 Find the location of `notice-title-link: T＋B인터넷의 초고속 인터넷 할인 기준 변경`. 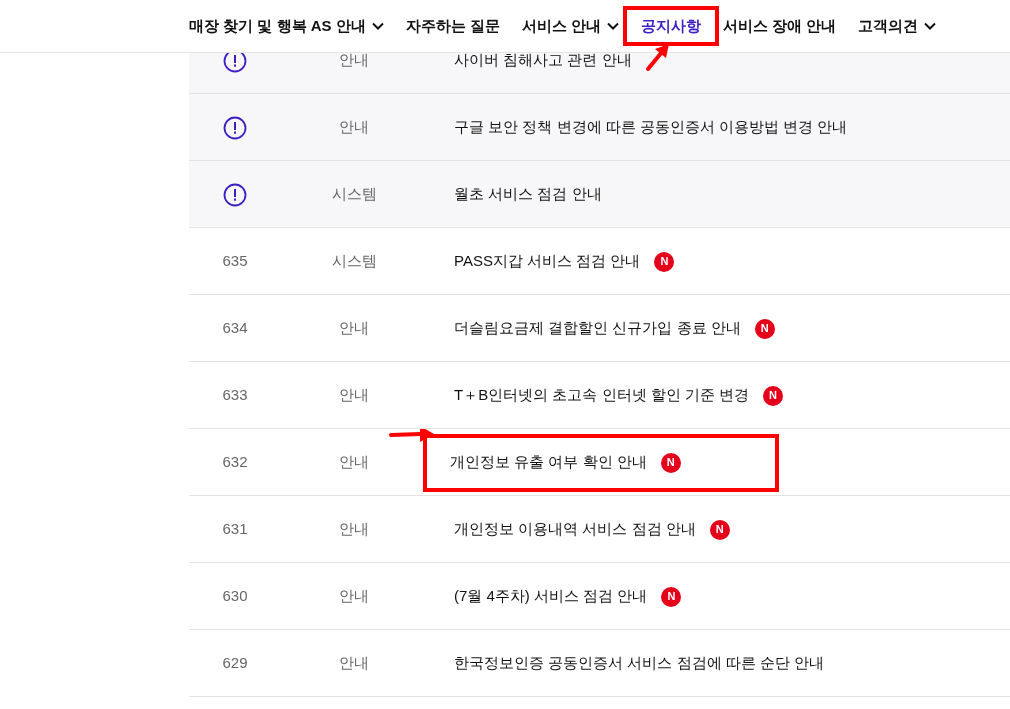

notice-title-link: T＋B인터넷의 초고속 인터넷 할인 기준 변경 is located at coordinates (601, 395).